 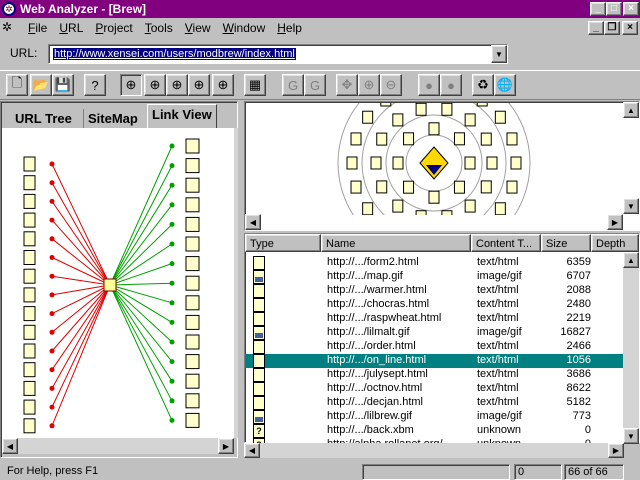 What do you see at coordinates (71, 28) in the screenshot?
I see `menu-url: URL` at bounding box center [71, 28].